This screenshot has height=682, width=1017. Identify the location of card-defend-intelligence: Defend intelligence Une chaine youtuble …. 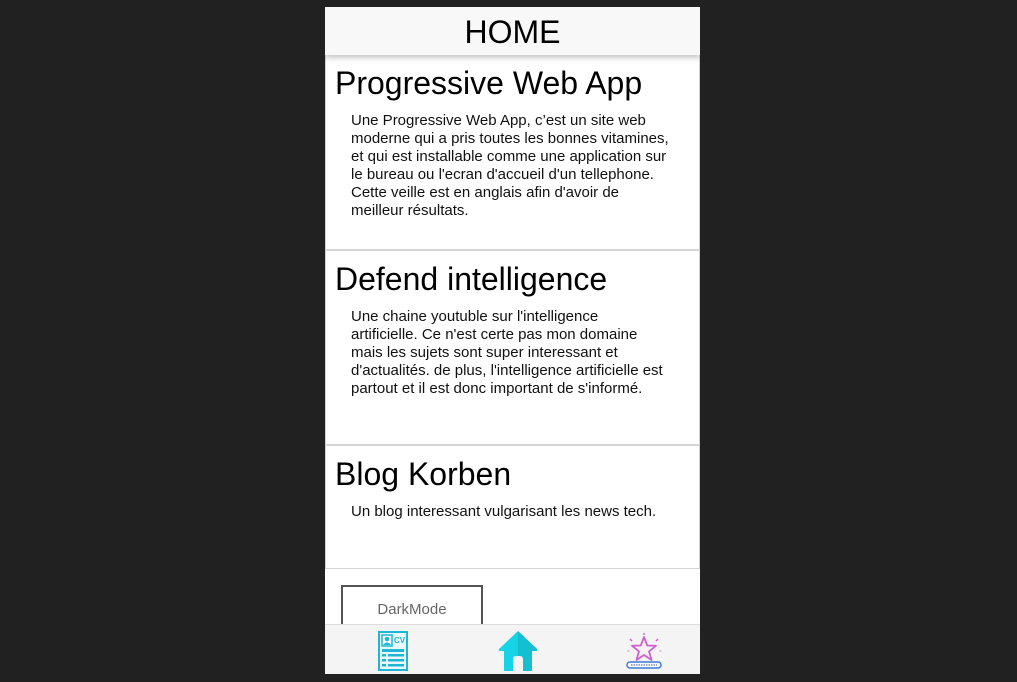
(512, 348).